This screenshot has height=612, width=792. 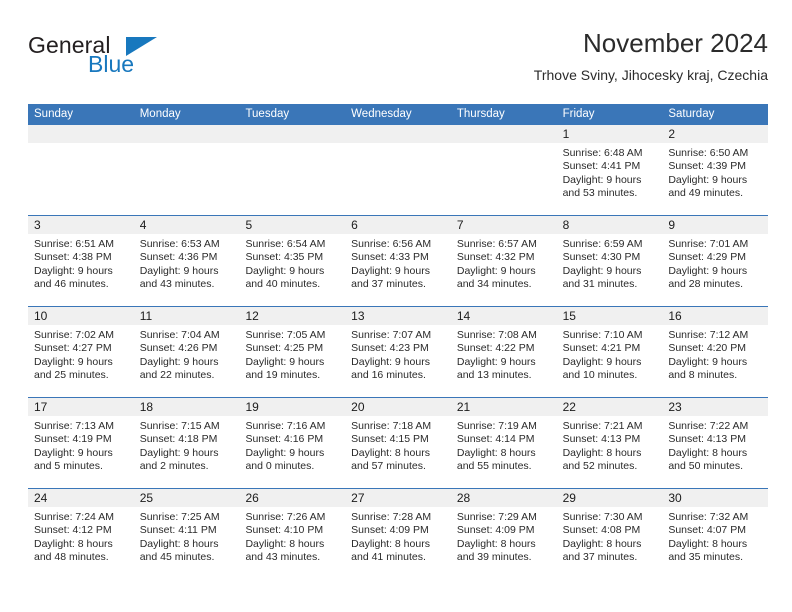 What do you see at coordinates (390, 348) in the screenshot?
I see `sunset-text: Sunset: 4:23 PM` at bounding box center [390, 348].